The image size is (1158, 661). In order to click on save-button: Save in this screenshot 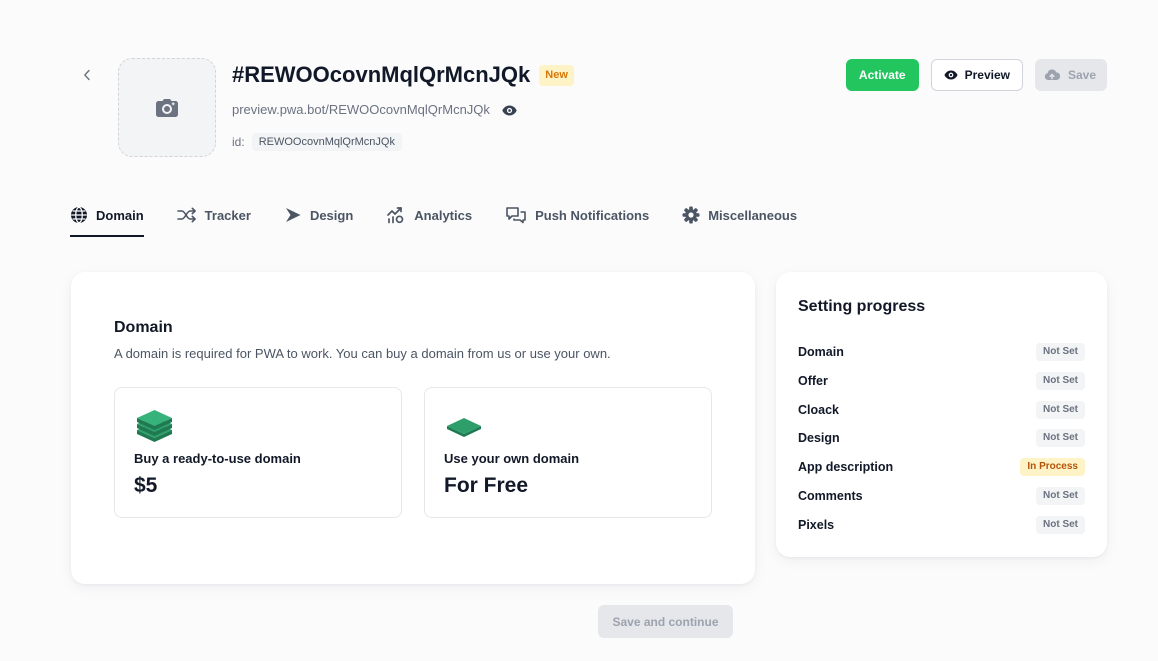, I will do `click(1070, 75)`.